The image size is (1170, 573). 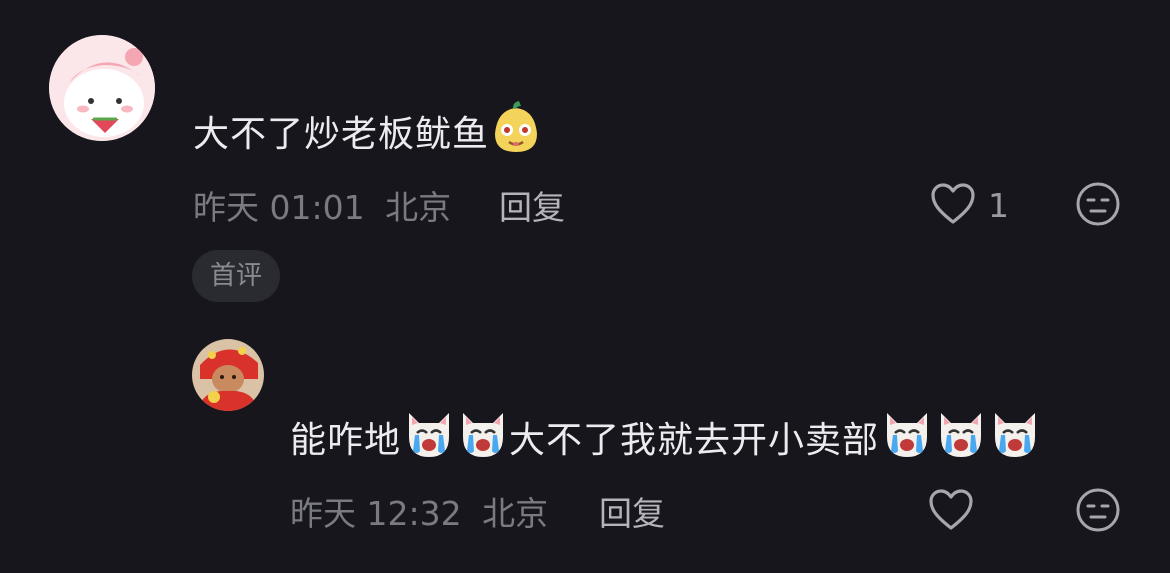 What do you see at coordinates (102, 88) in the screenshot?
I see `user-avatar` at bounding box center [102, 88].